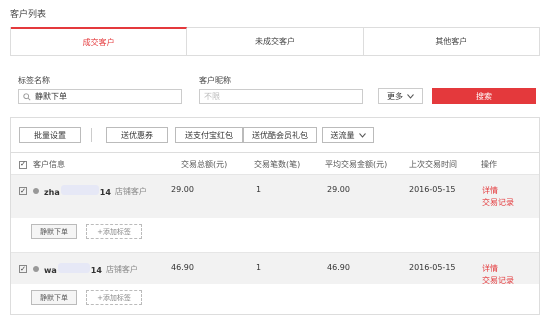 The height and width of the screenshot is (331, 550). What do you see at coordinates (215, 80) in the screenshot?
I see `nickname-label: 客户昵称` at bounding box center [215, 80].